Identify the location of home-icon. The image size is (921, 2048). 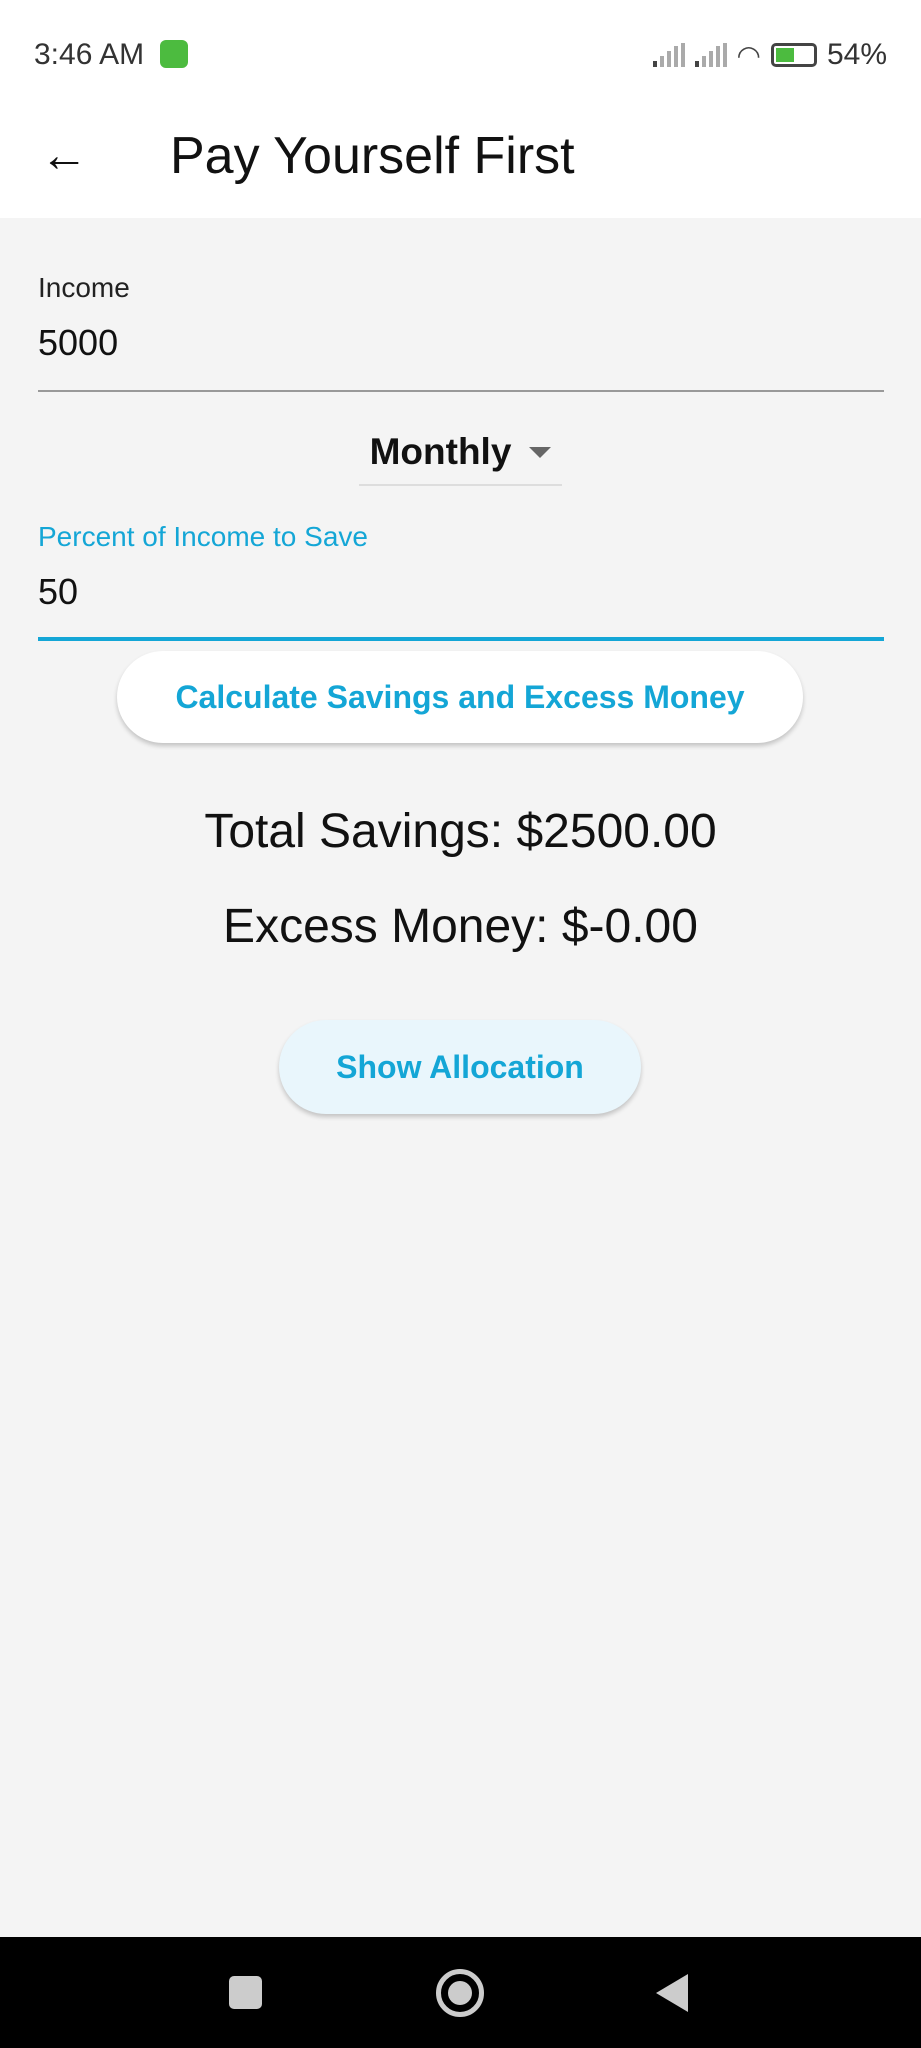
(460, 1993).